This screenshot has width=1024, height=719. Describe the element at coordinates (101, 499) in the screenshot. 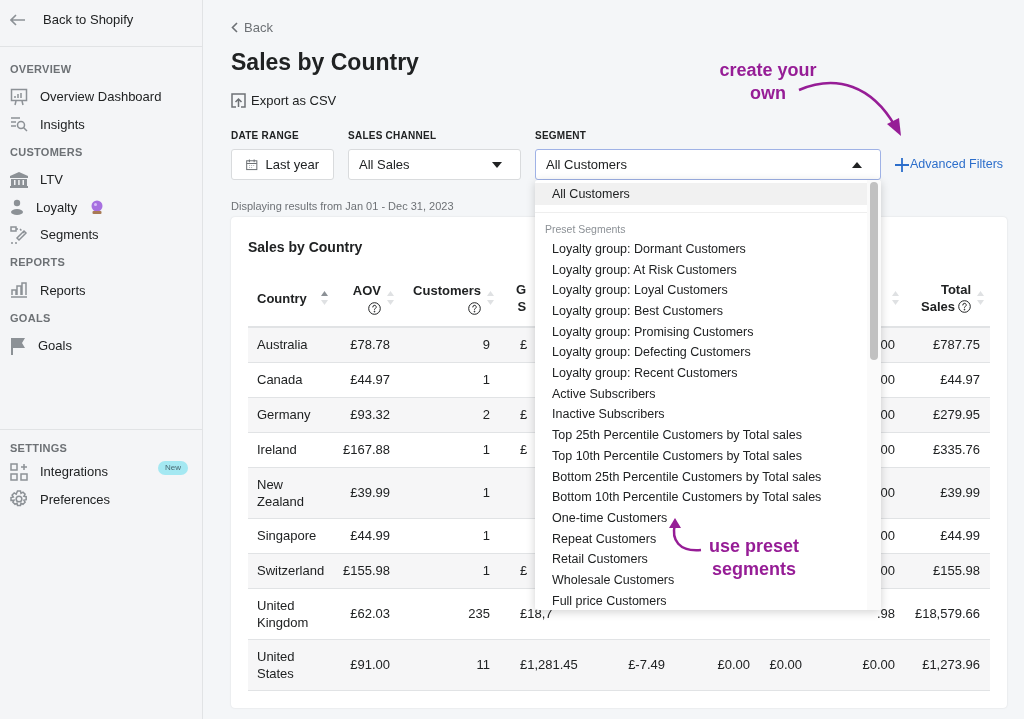

I see `nav-item: Preferences` at that location.